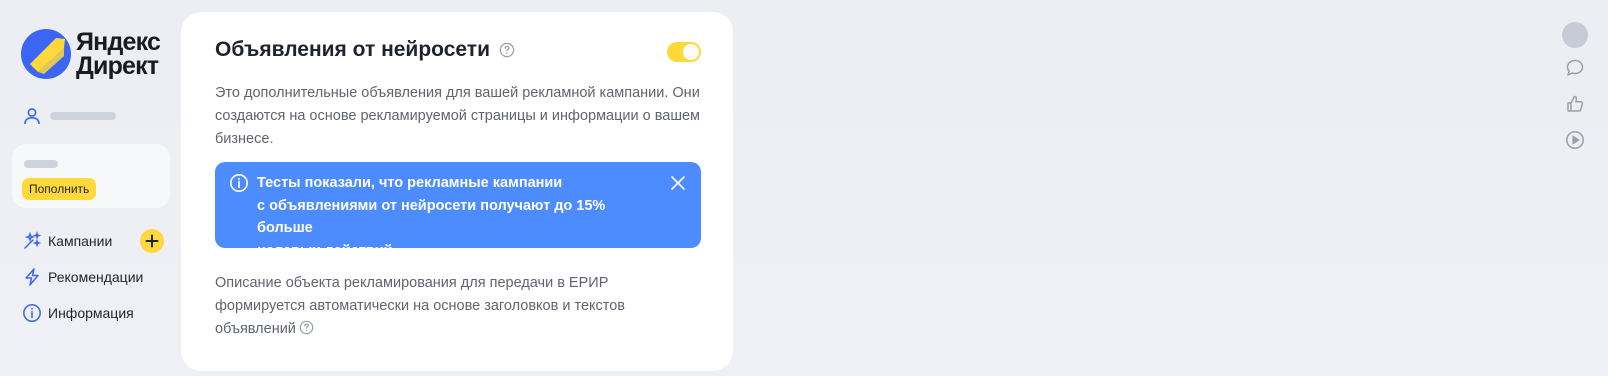 The height and width of the screenshot is (376, 1608). What do you see at coordinates (460, 329) in the screenshot?
I see `erir-line-3-wrap: объявлений` at bounding box center [460, 329].